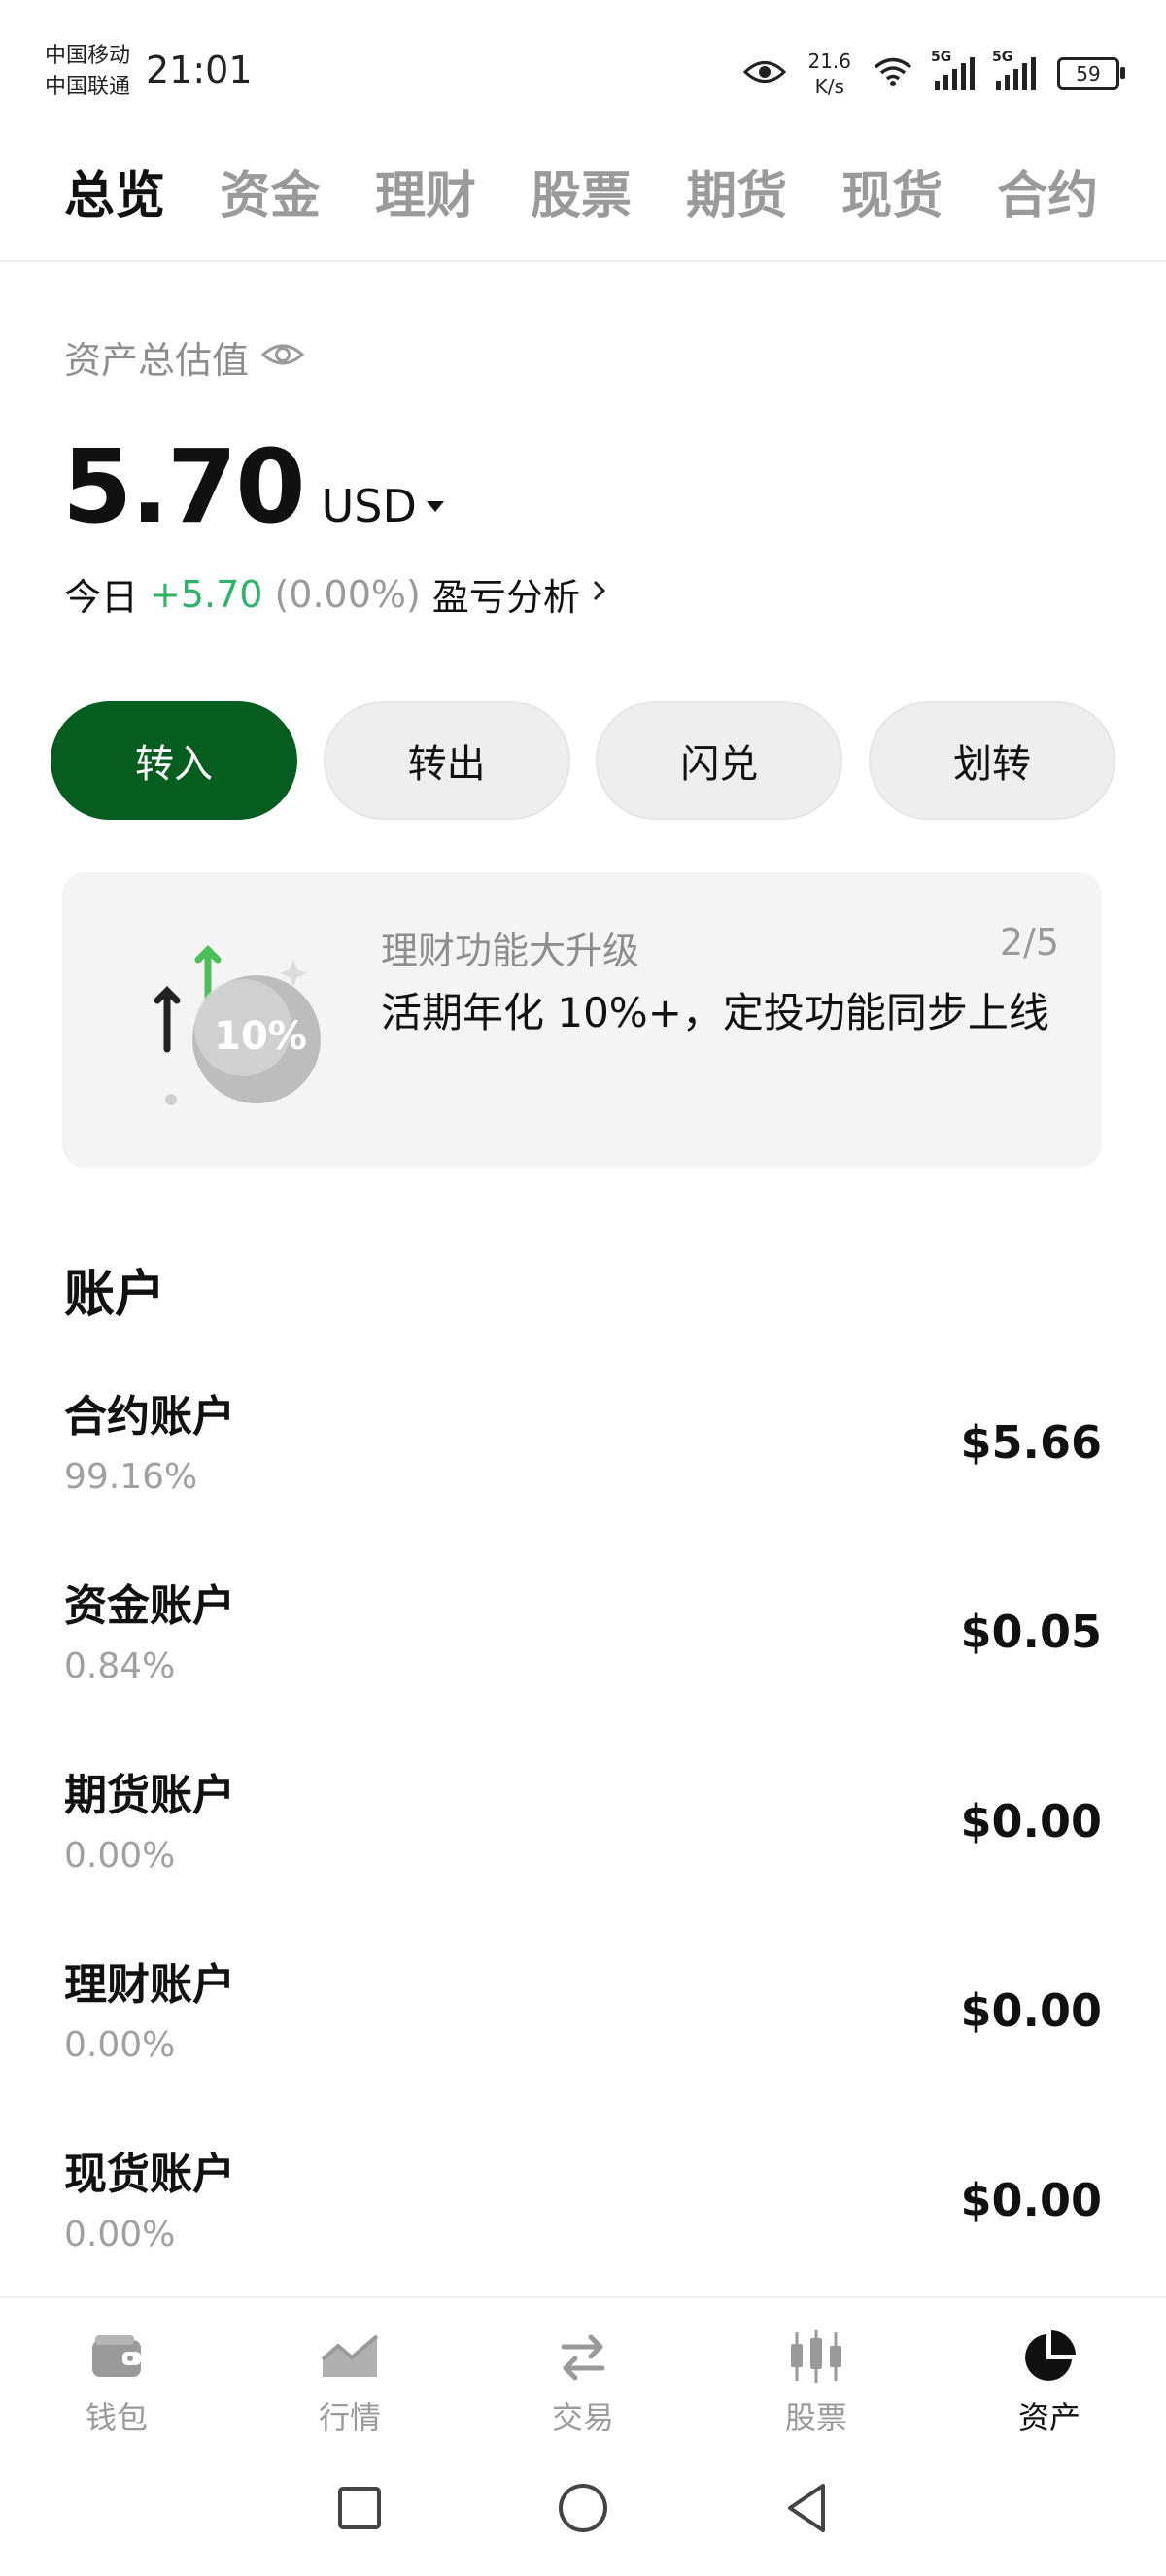 The image size is (1166, 2576). Describe the element at coordinates (350, 2356) in the screenshot. I see `chart-area-icon` at that location.